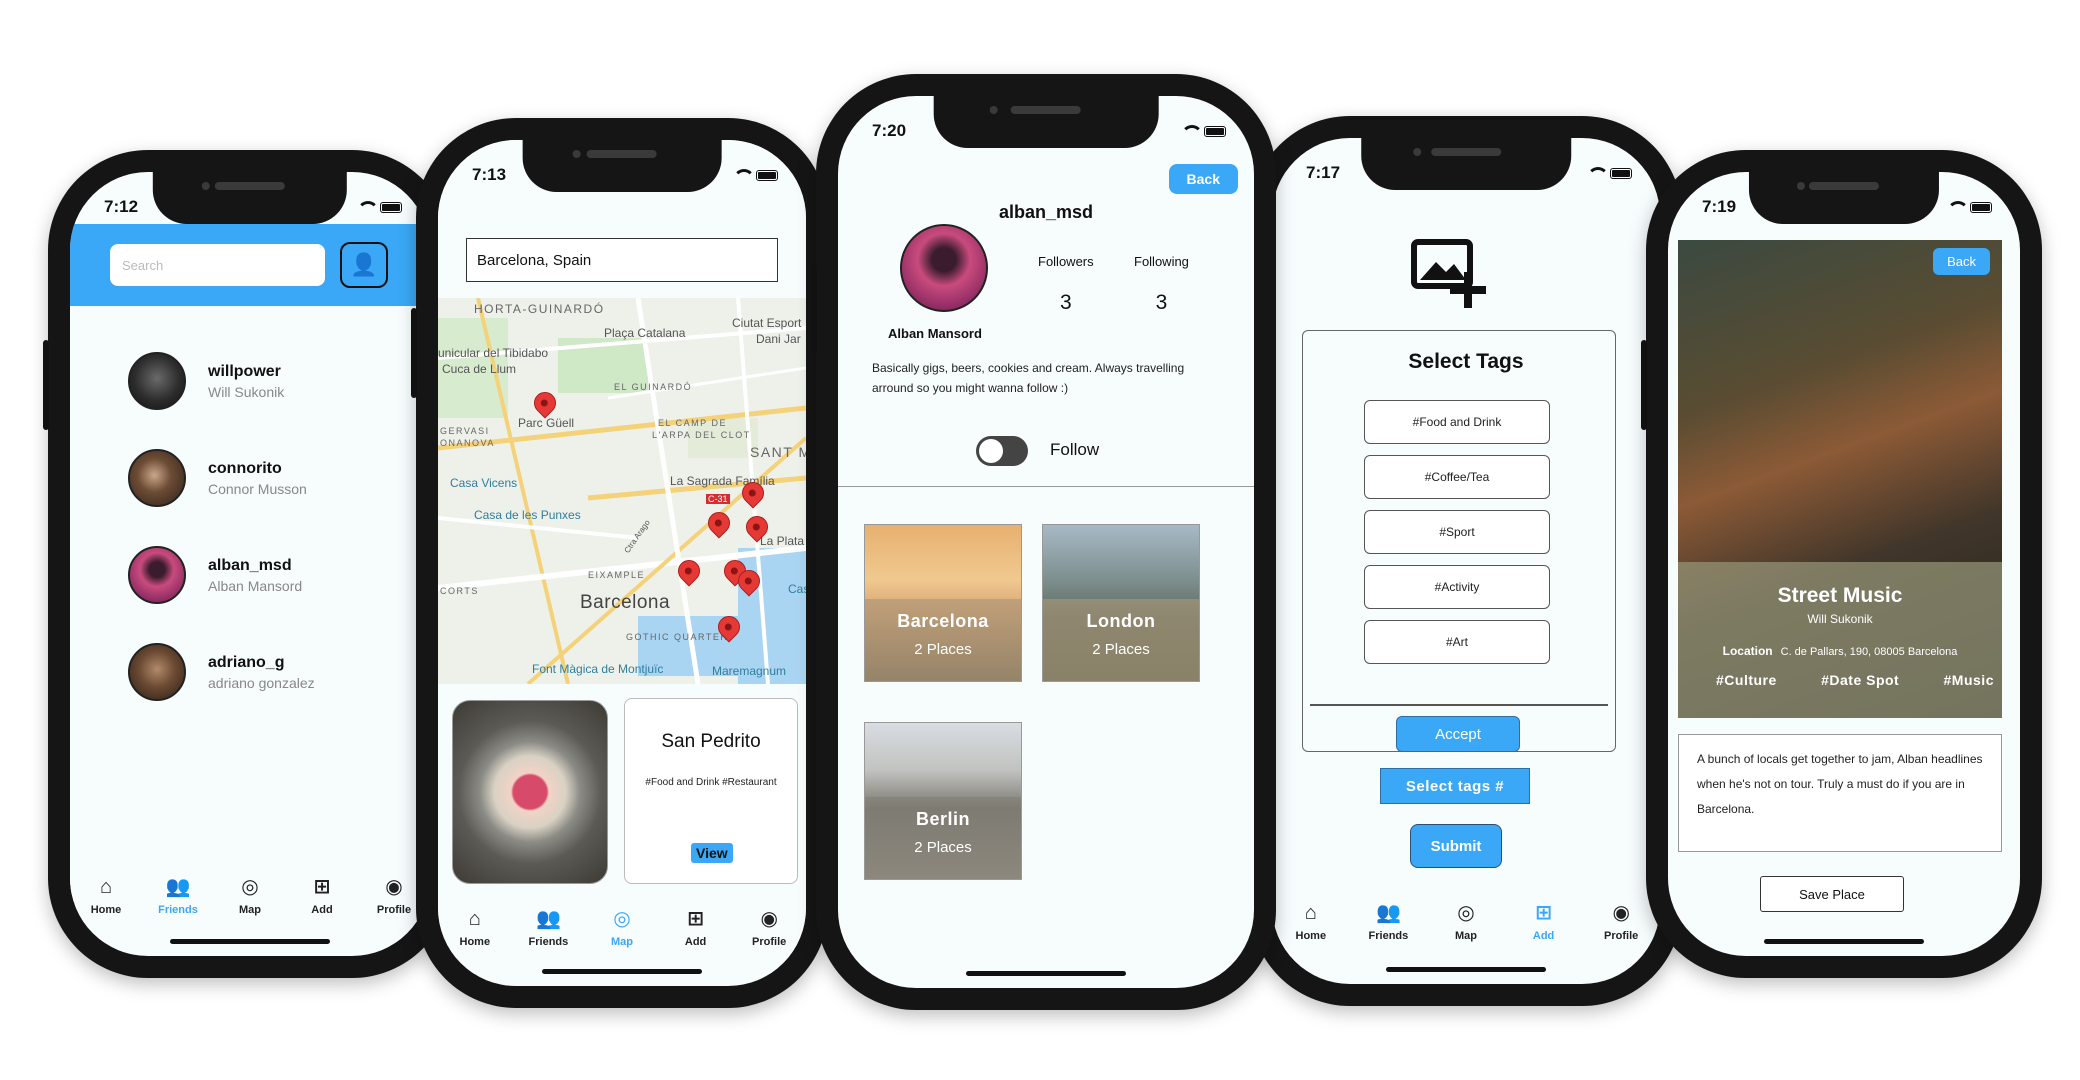 This screenshot has width=2080, height=1080. Describe the element at coordinates (1840, 619) in the screenshot. I see `place-author: Will Sukonik` at that location.